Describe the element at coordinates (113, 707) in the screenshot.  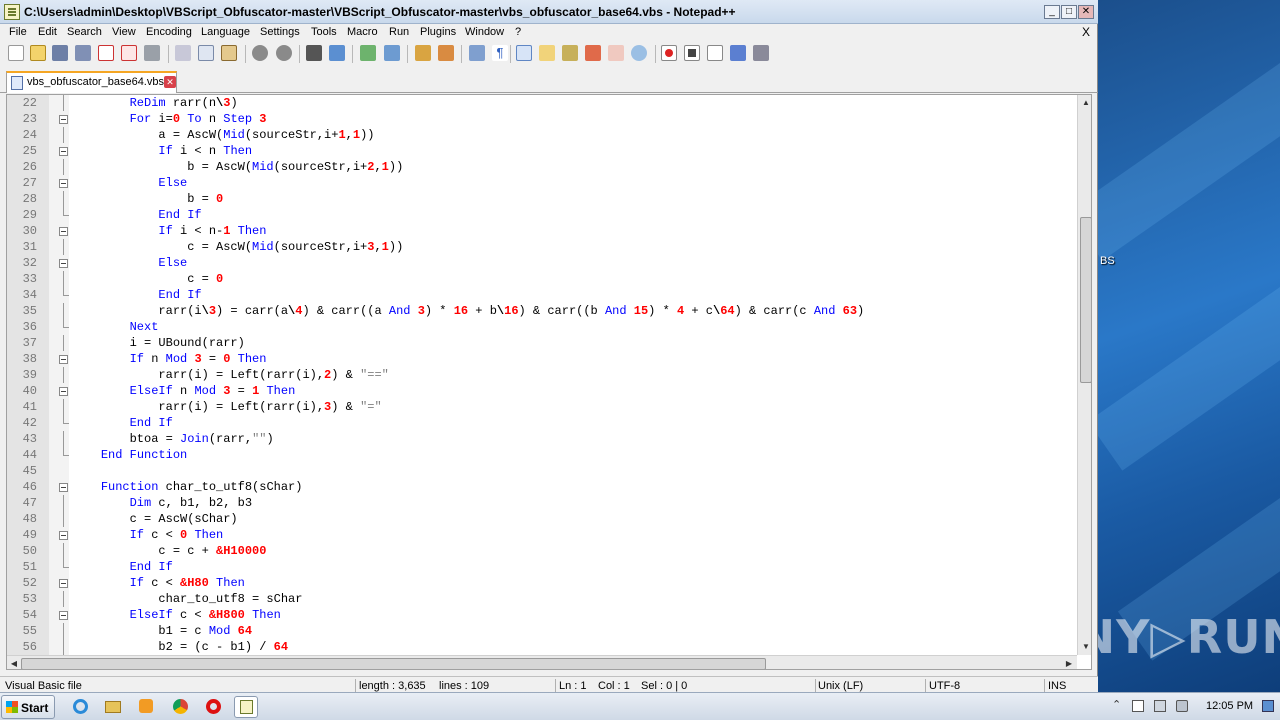
I see `explorer-icon` at that location.